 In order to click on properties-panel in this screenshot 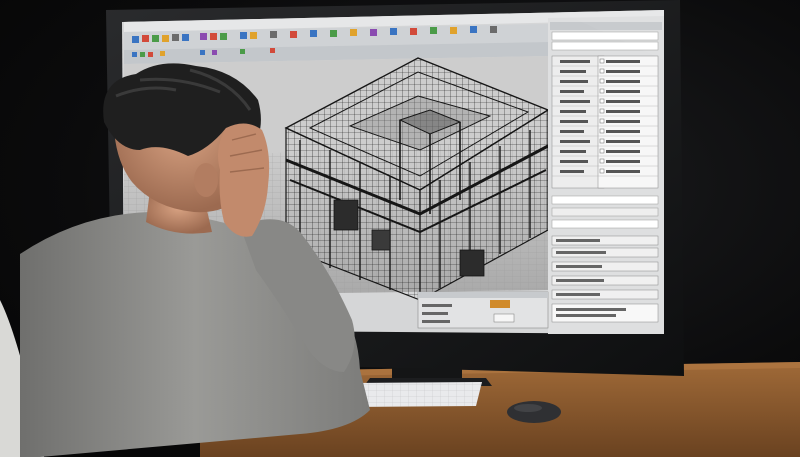, I will do `click(606, 175)`.